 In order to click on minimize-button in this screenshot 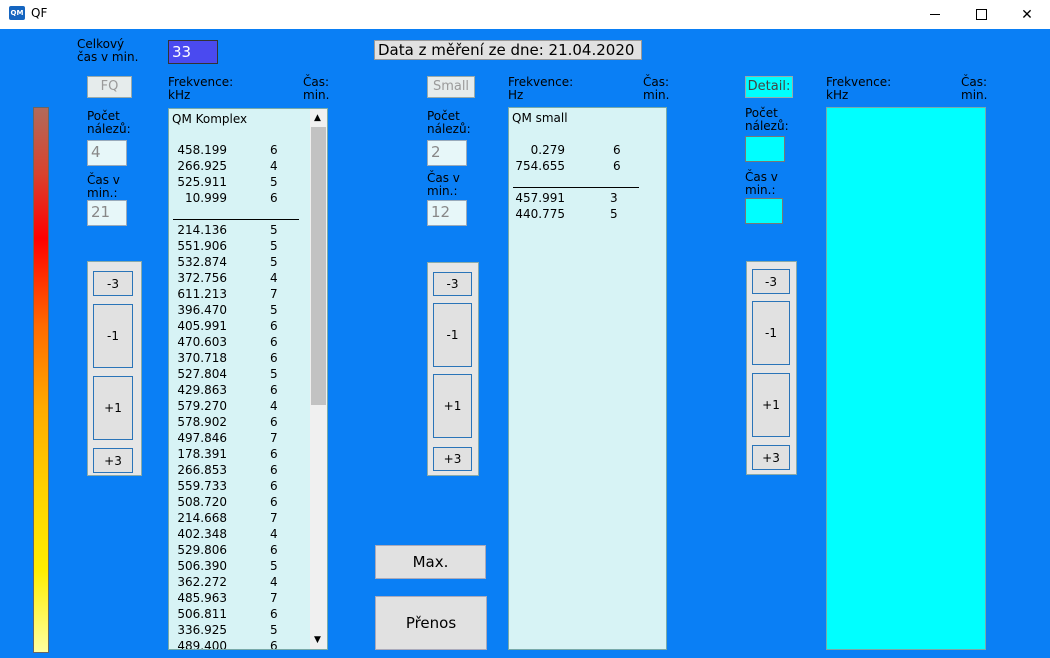, I will do `click(935, 14)`.